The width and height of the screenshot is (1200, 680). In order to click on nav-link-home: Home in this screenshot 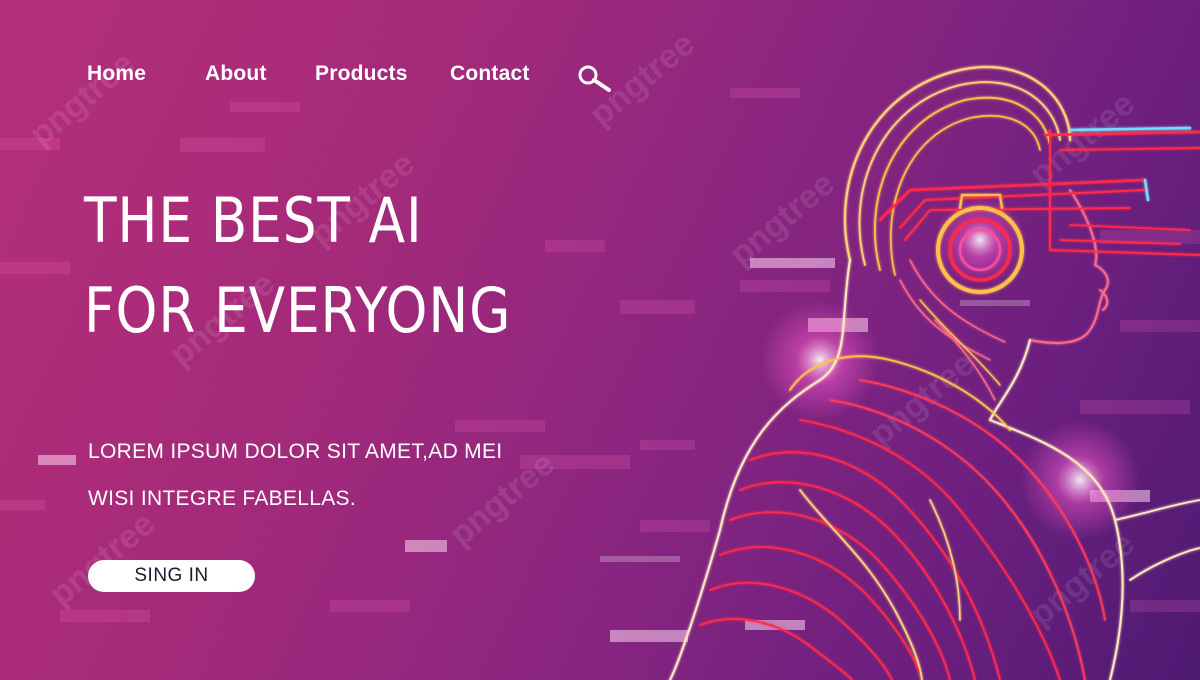, I will do `click(116, 74)`.